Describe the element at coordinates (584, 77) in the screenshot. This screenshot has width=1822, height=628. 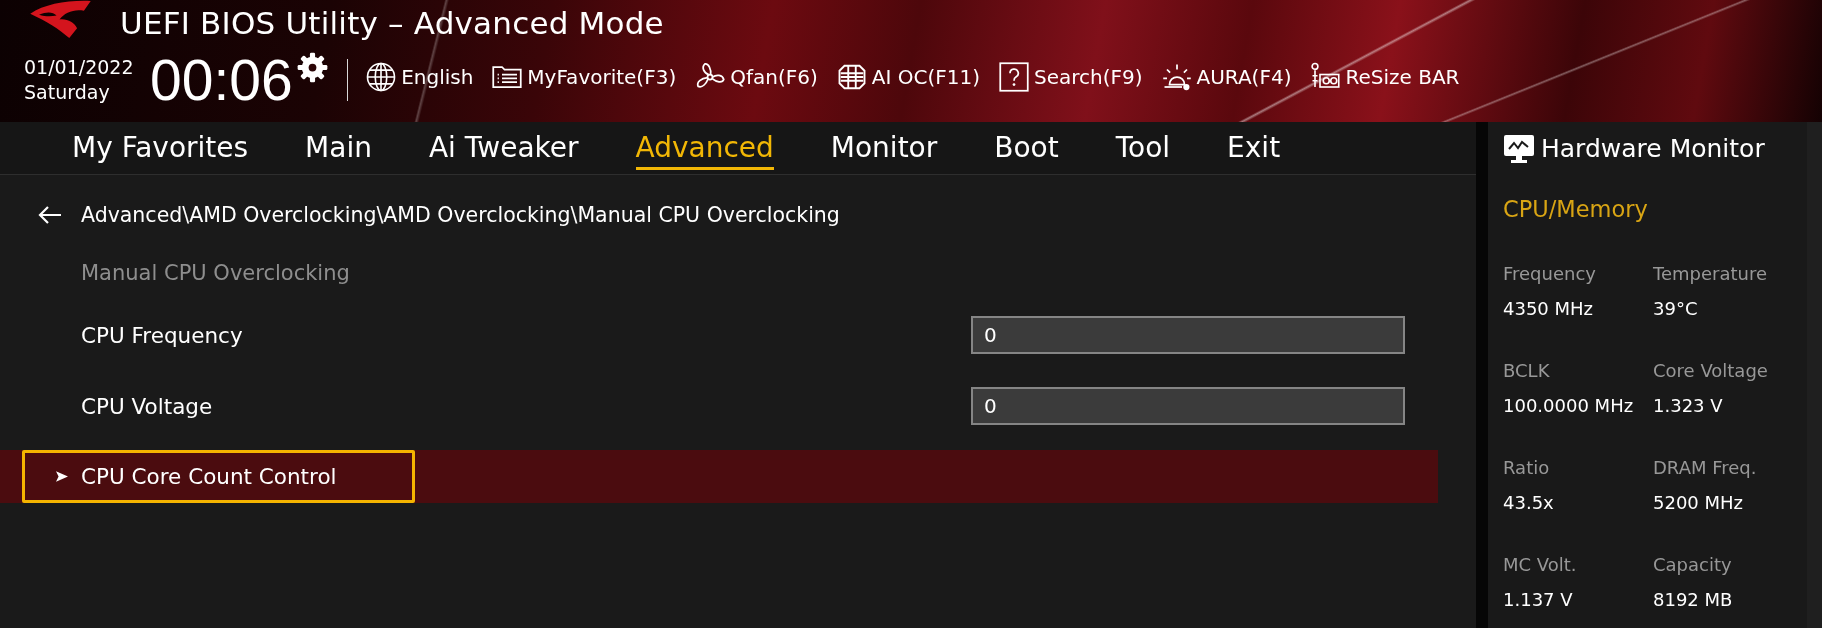
I see `toolbar-button: MyFavorite(F3)` at that location.